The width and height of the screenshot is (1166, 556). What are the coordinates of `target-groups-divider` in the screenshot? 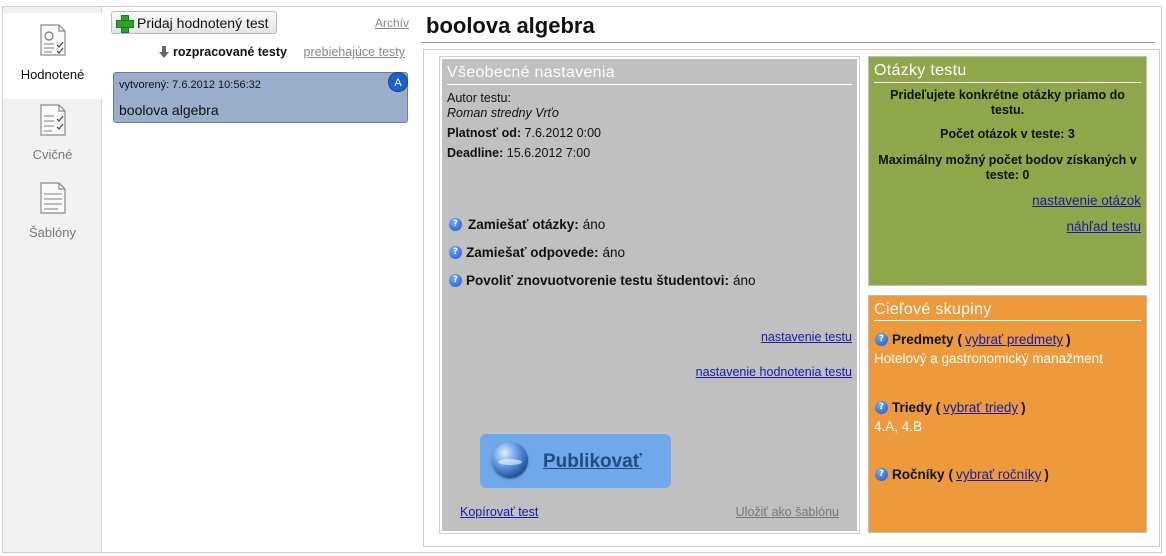 It's located at (1007, 320).